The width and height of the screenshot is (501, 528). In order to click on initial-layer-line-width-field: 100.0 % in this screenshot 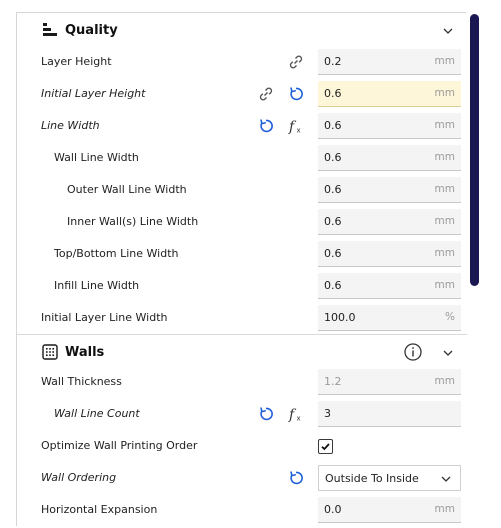, I will do `click(389, 318)`.